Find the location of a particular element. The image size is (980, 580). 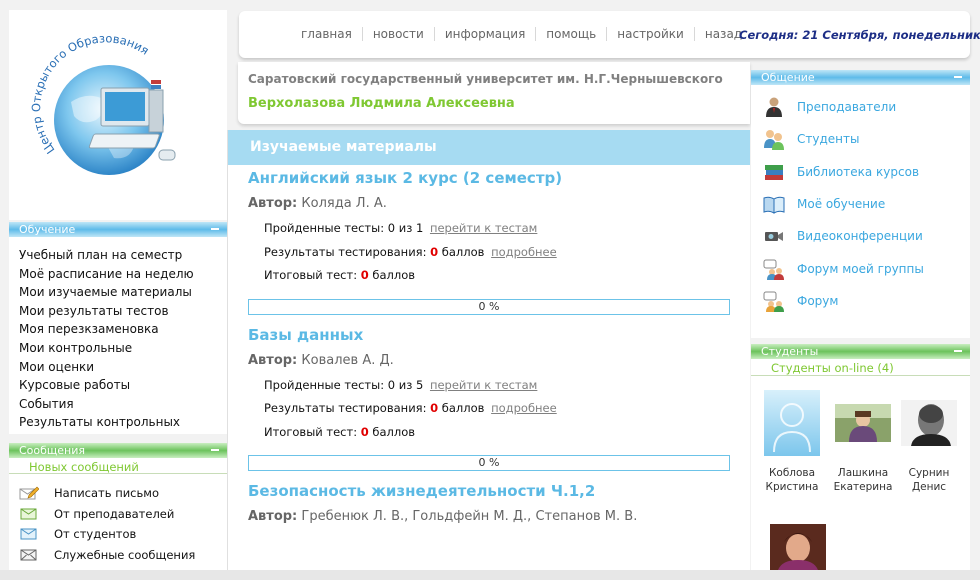

service-messages-item: Служебные сообщения is located at coordinates (123, 555).